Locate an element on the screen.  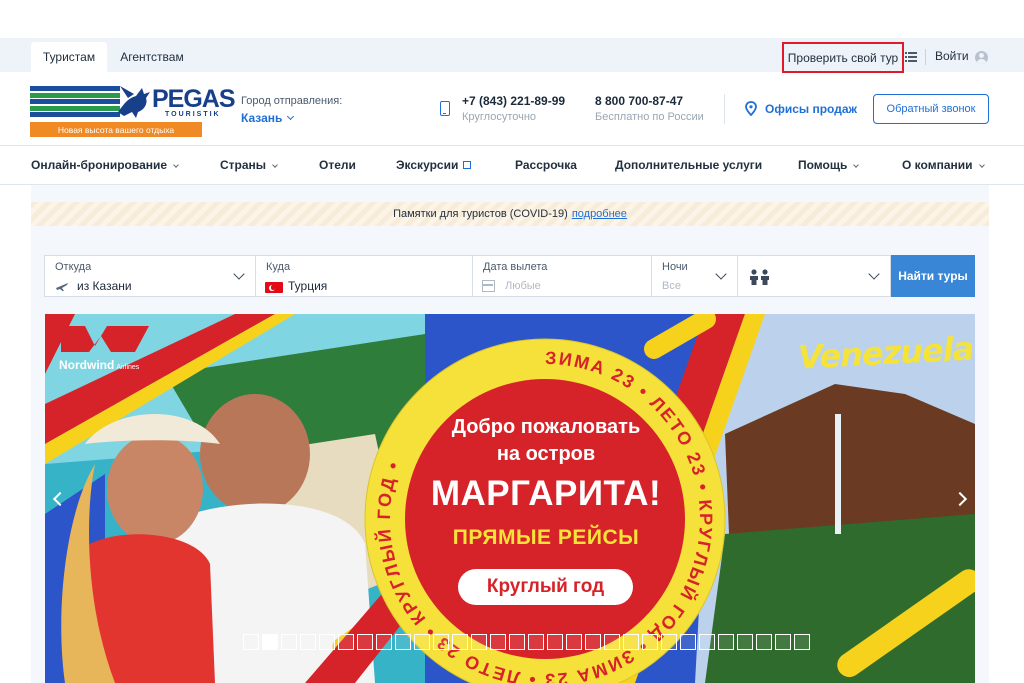
banner-year-round-button: Круглый год is located at coordinates (545, 587).